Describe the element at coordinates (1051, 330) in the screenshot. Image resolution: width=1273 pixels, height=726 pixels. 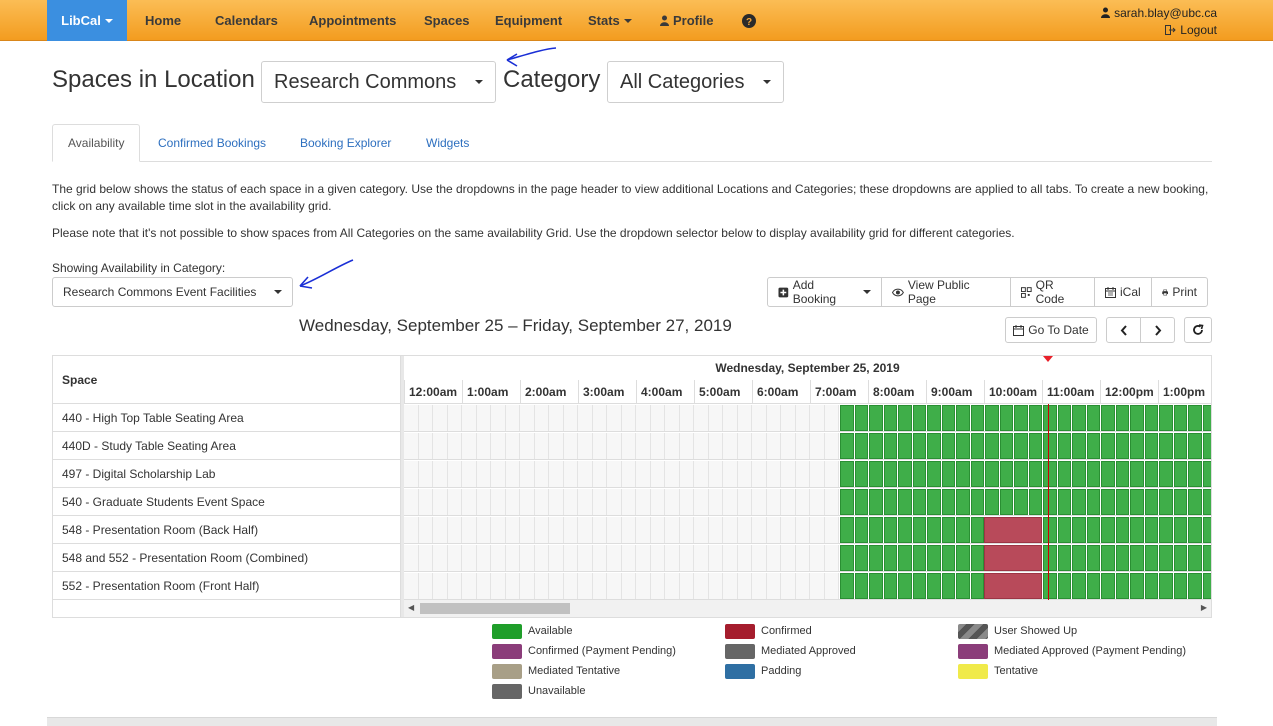
I see `go-to-date-button: Go To Date` at that location.